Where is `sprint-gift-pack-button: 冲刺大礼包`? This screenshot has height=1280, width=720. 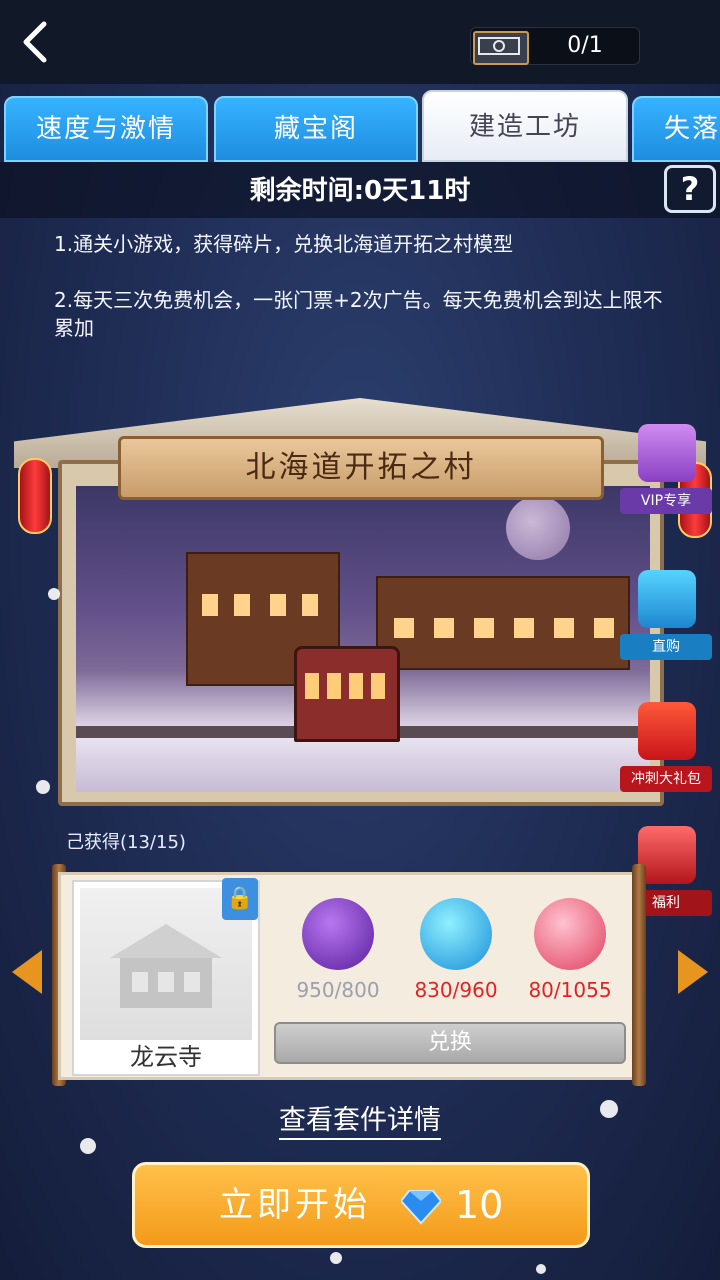 sprint-gift-pack-button: 冲刺大礼包 is located at coordinates (666, 750).